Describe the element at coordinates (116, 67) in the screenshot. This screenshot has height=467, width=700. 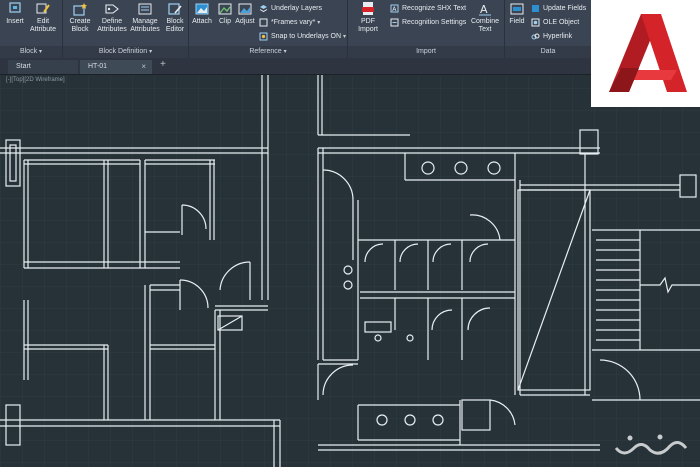
I see `tab-ht-01: HT-01 ×` at that location.